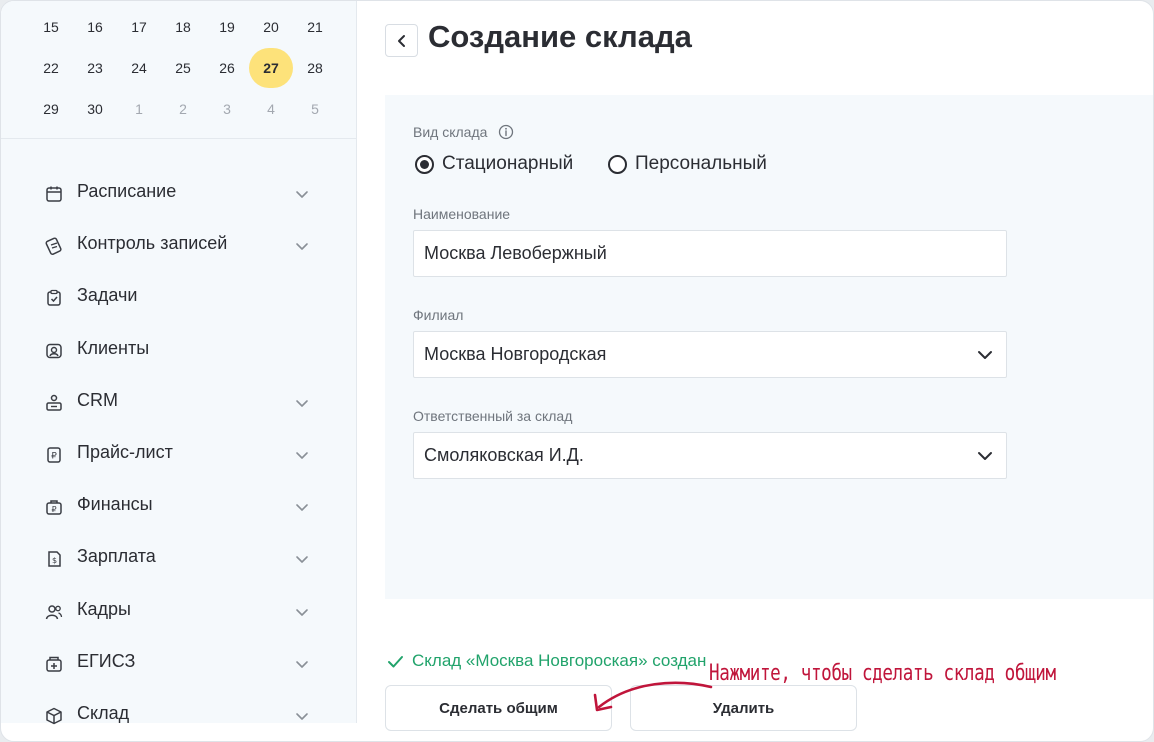 The width and height of the screenshot is (1154, 742). What do you see at coordinates (493, 416) in the screenshot?
I see `responsible-label: Ответственный за склад` at bounding box center [493, 416].